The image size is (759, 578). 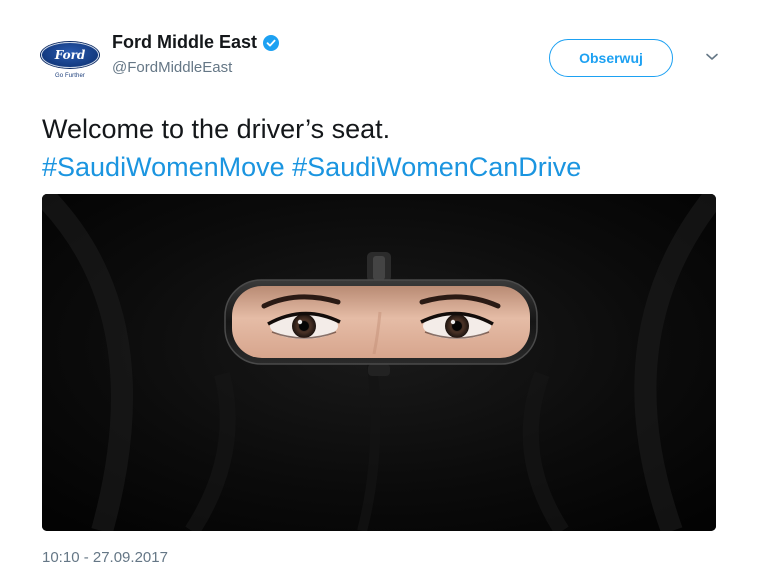 I want to click on hashtag-line: #SaudiWomenMove #SaudiWomenCanDrive, so click(x=385, y=167).